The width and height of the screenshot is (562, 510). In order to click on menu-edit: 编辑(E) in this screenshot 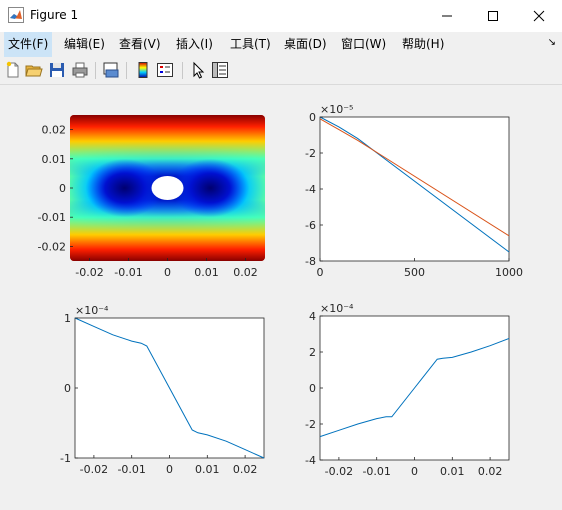, I will do `click(84, 44)`.